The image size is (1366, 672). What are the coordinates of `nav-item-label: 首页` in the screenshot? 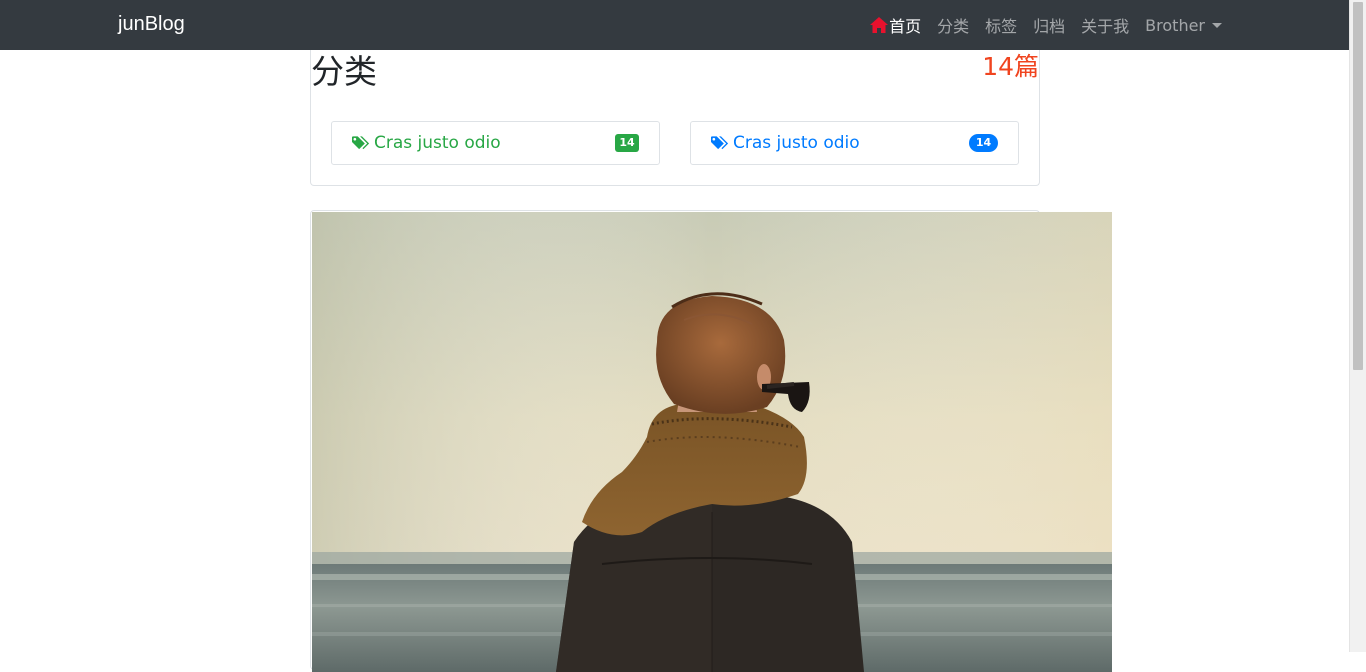 It's located at (905, 26).